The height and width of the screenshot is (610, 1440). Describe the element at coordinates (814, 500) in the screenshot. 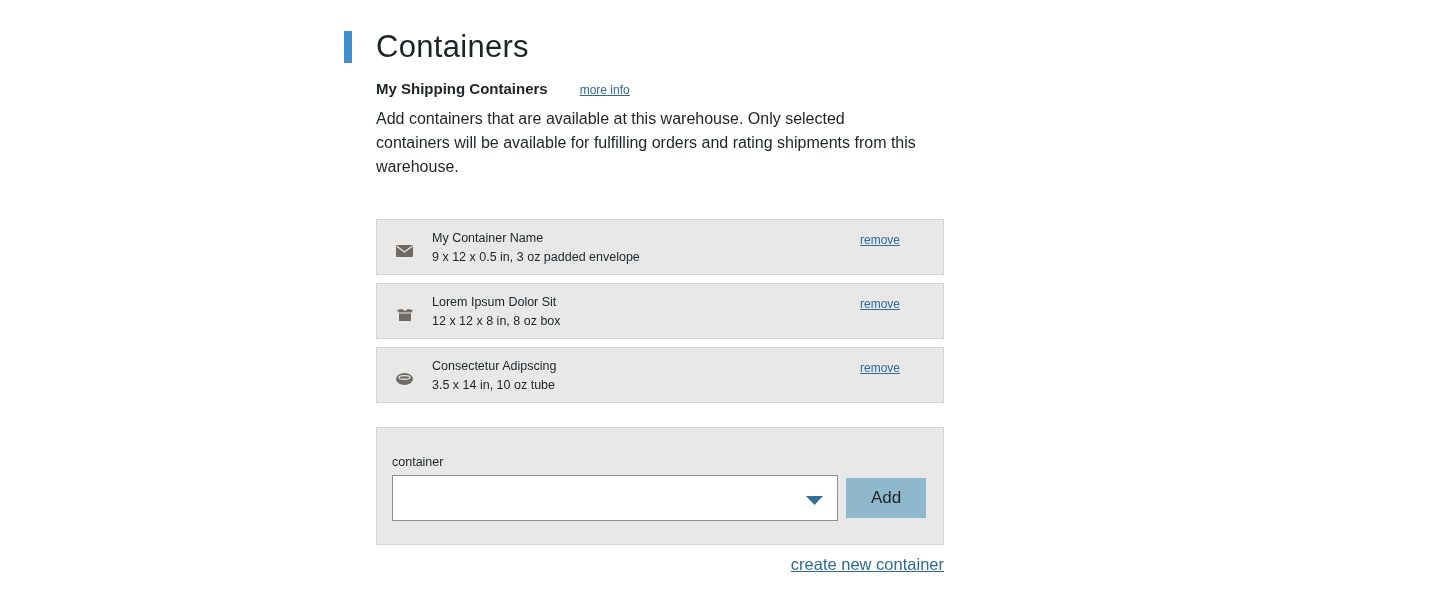

I see `dropdown-caret-icon` at that location.